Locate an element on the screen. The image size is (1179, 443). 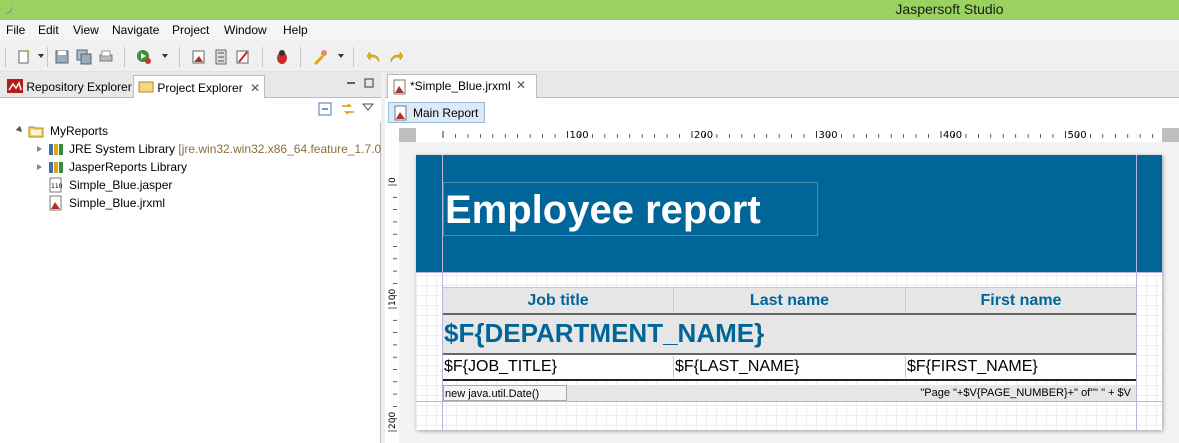
ruler-label: 0 is located at coordinates (393, 180).